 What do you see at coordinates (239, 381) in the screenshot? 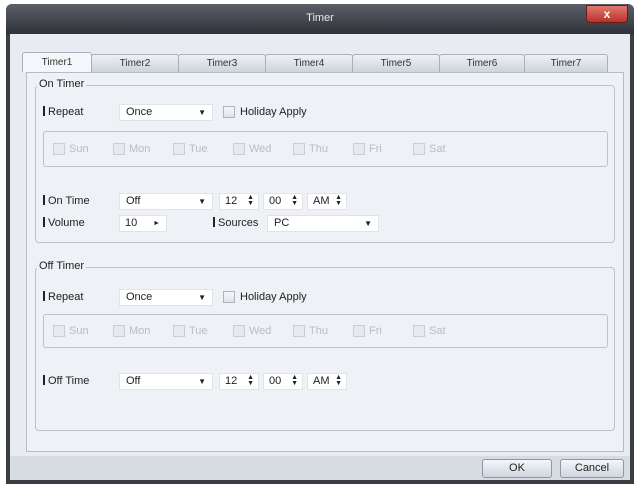
I see `off-hour-spinner: 12 ▲ ▼` at bounding box center [239, 381].